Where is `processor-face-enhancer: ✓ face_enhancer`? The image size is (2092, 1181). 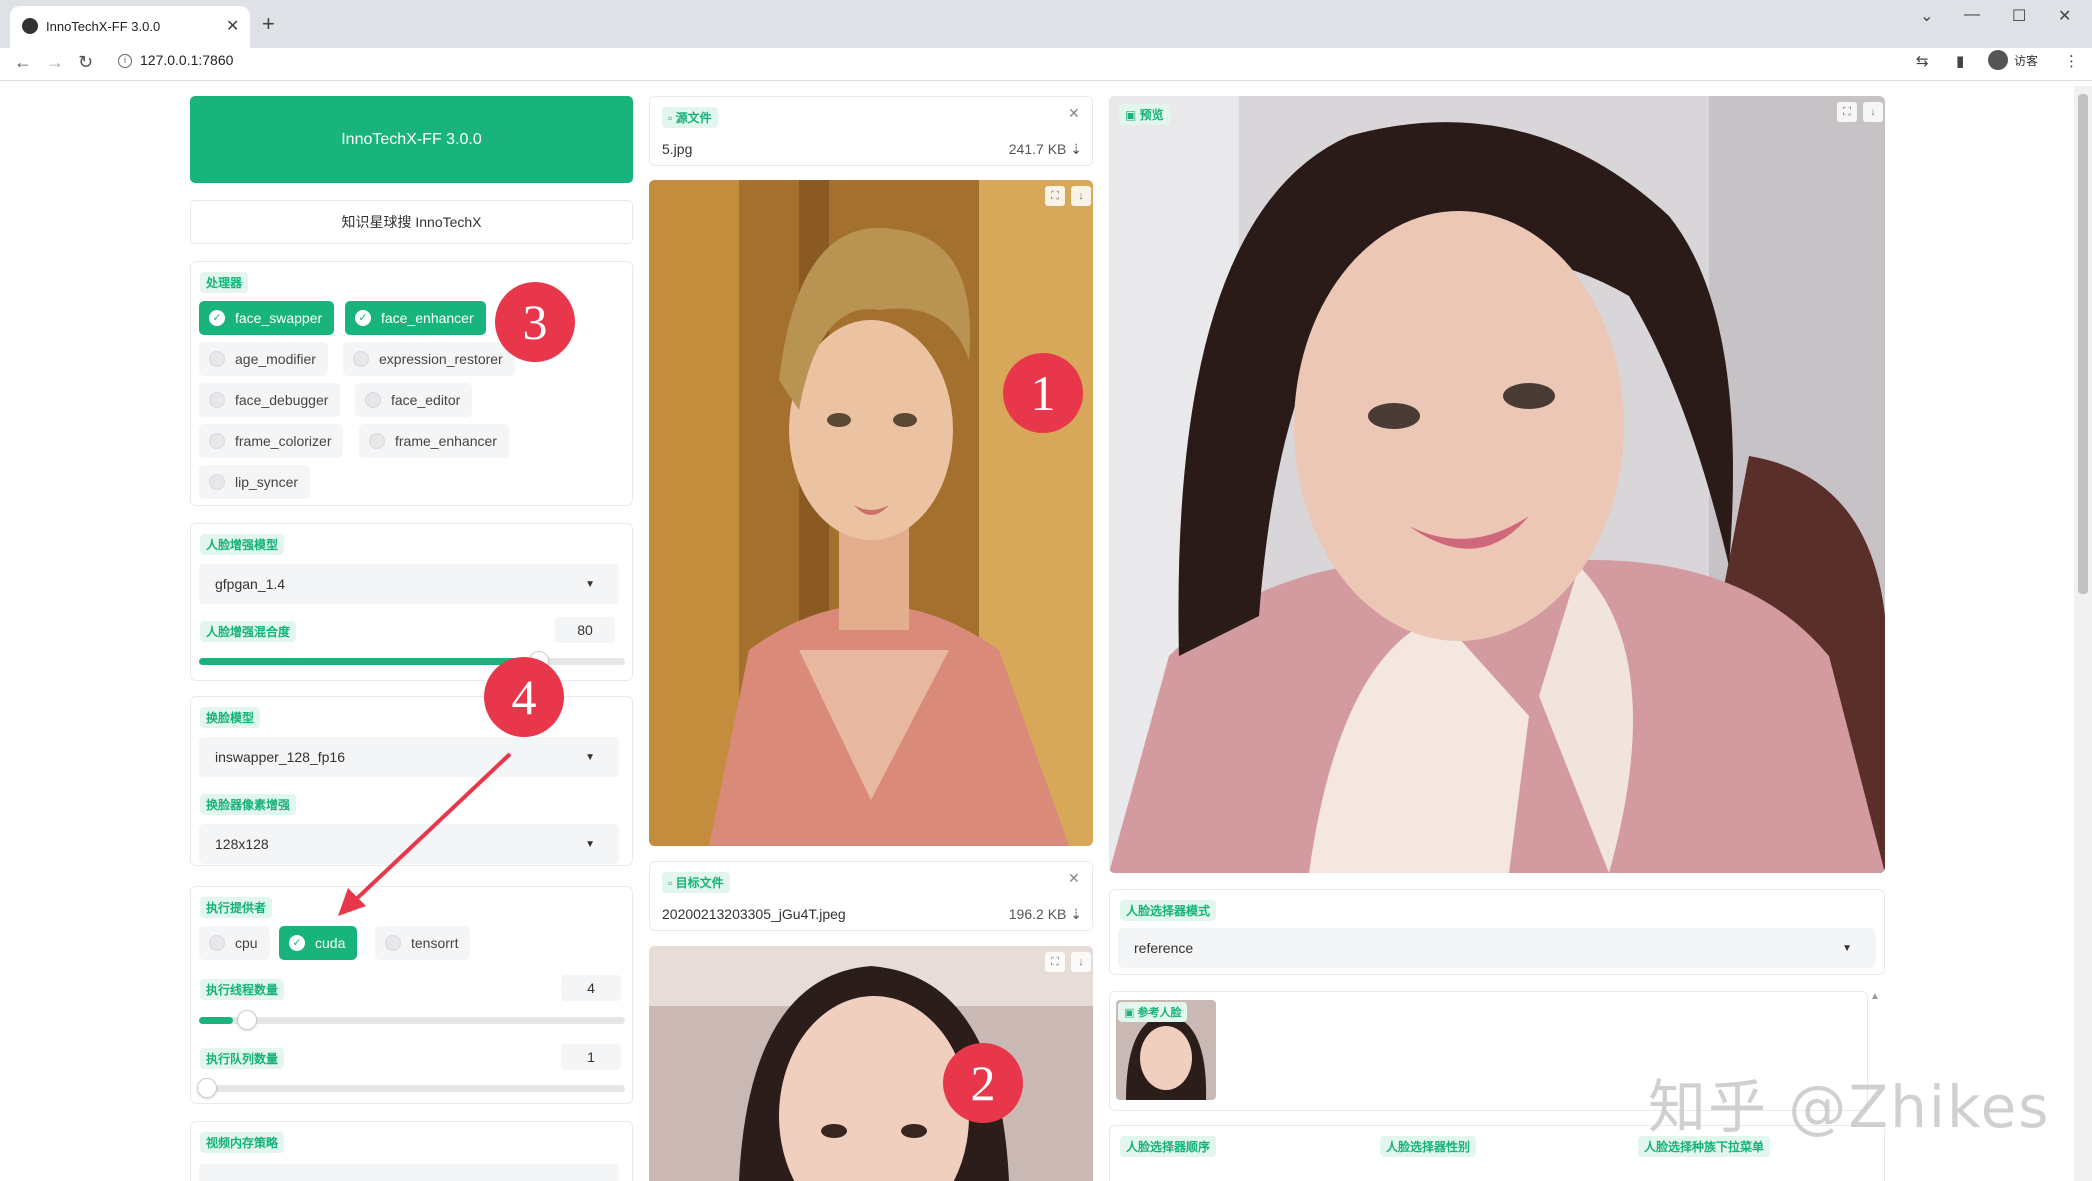 processor-face-enhancer: ✓ face_enhancer is located at coordinates (415, 318).